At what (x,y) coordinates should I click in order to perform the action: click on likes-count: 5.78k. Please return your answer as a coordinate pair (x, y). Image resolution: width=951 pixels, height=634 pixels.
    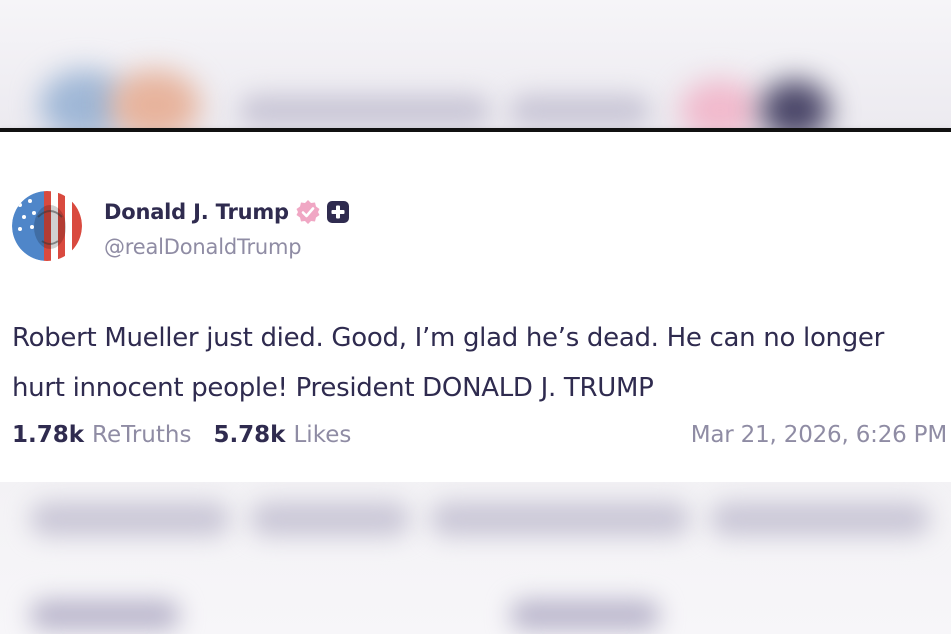
    Looking at the image, I should click on (249, 435).